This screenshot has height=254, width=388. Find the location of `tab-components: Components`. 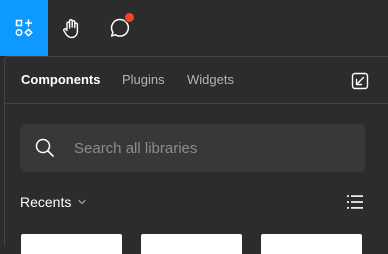

tab-components: Components is located at coordinates (60, 80).